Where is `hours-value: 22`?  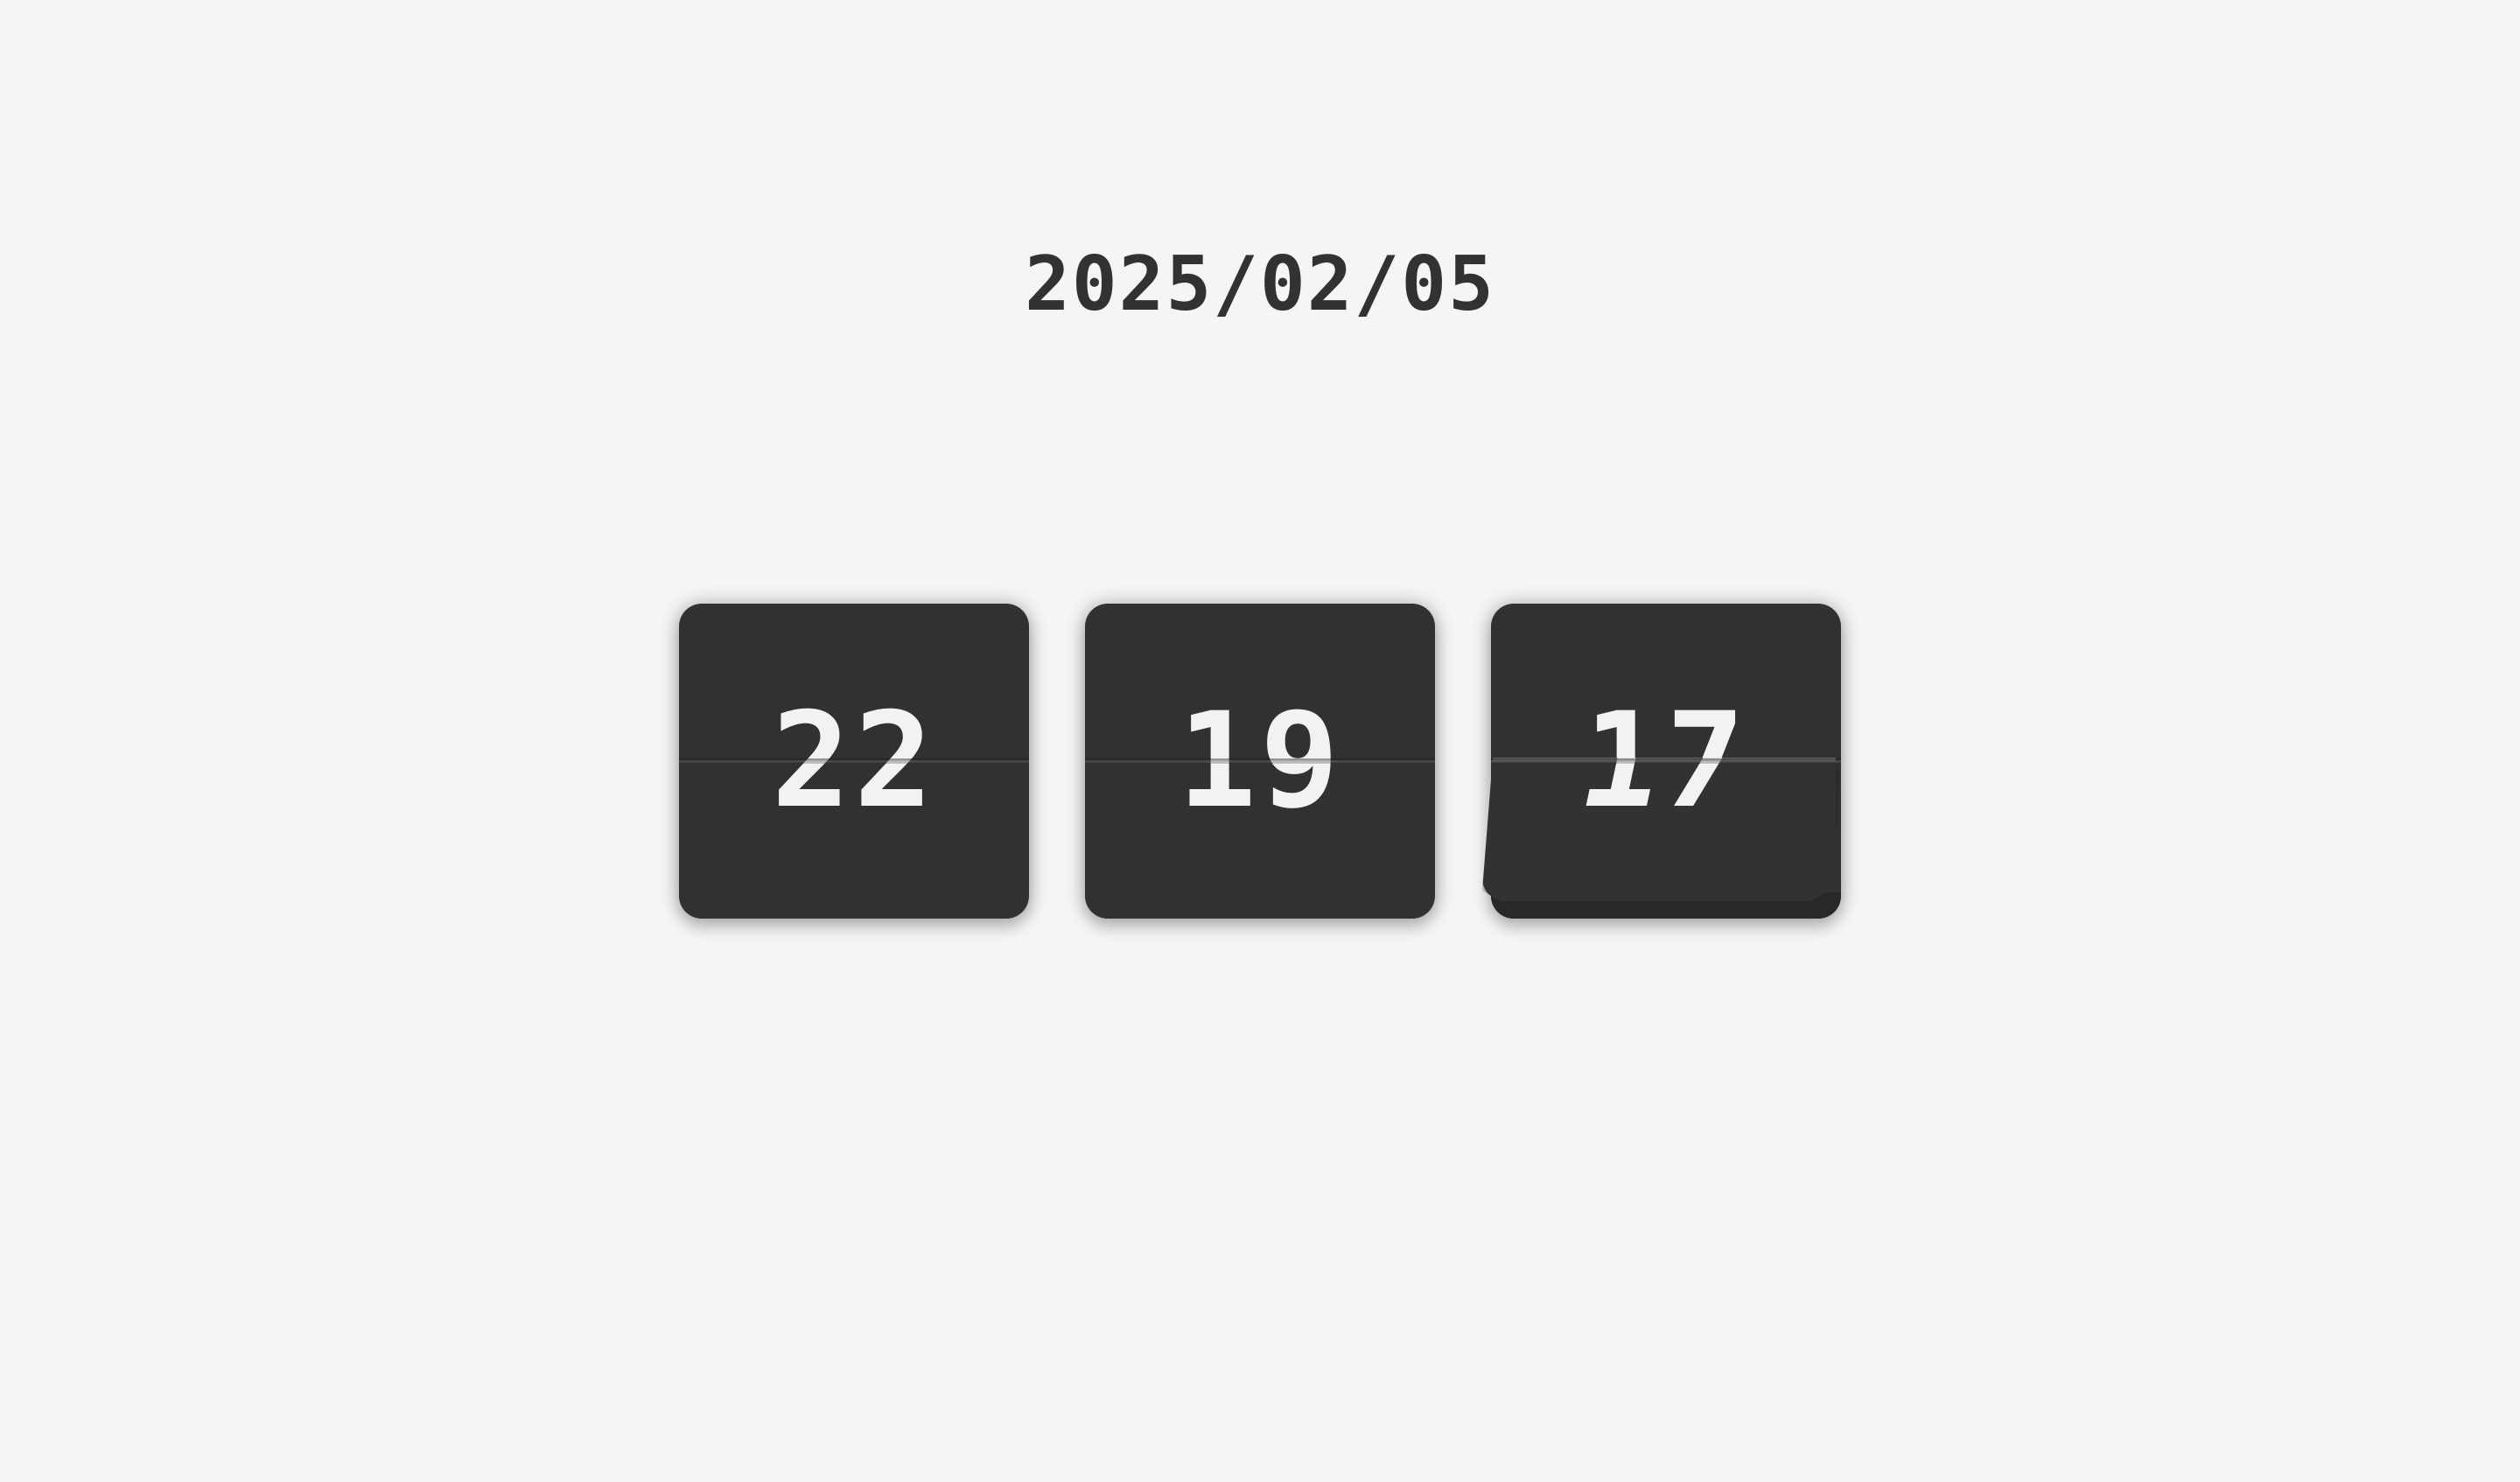 hours-value: 22 is located at coordinates (854, 761).